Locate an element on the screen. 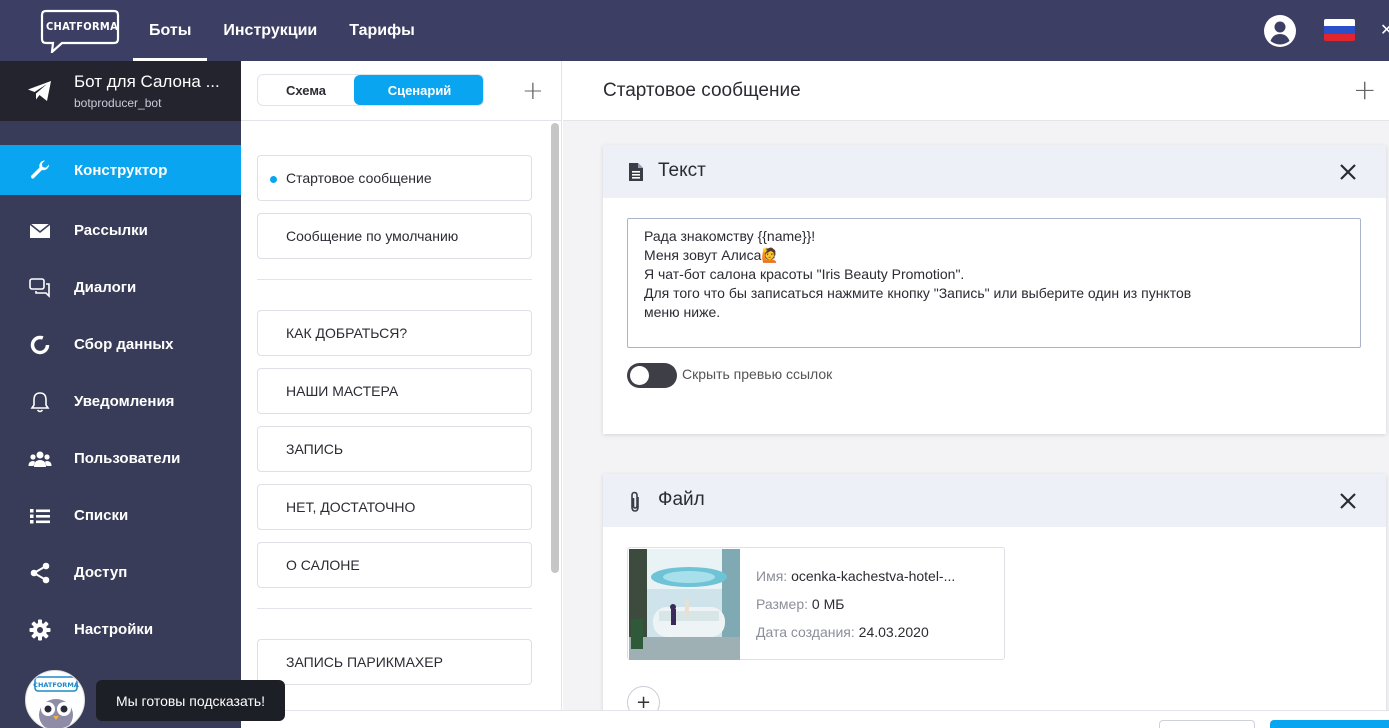 This screenshot has height=728, width=1389. scrollbar is located at coordinates (555, 348).